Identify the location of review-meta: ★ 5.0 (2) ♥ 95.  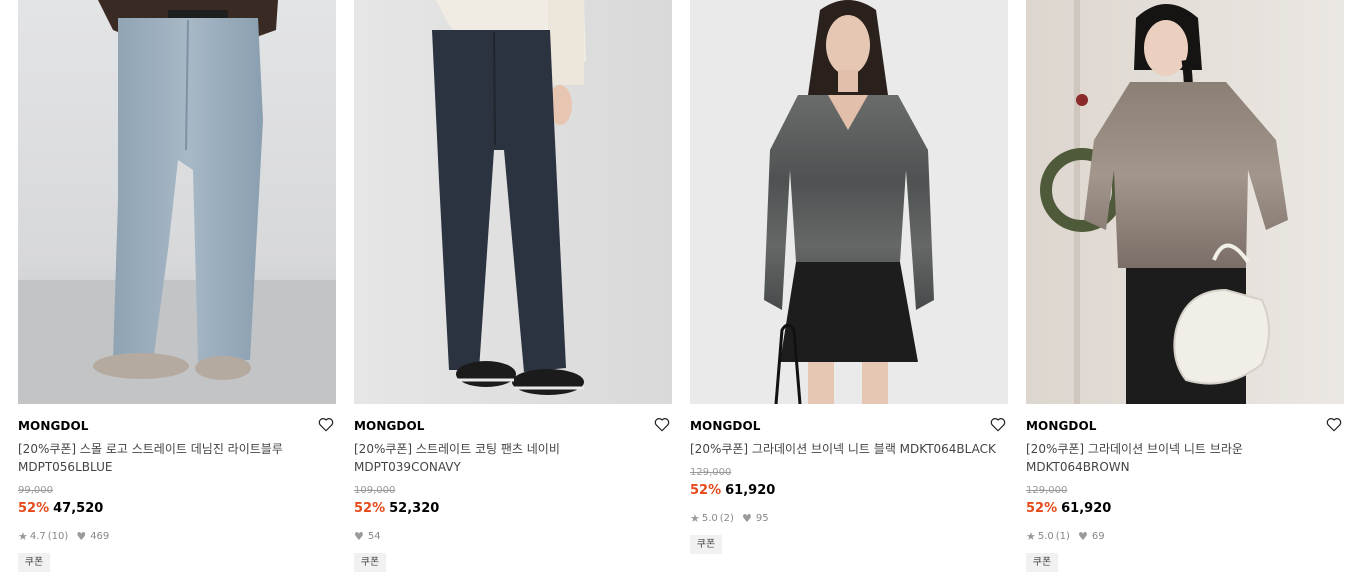
(729, 518).